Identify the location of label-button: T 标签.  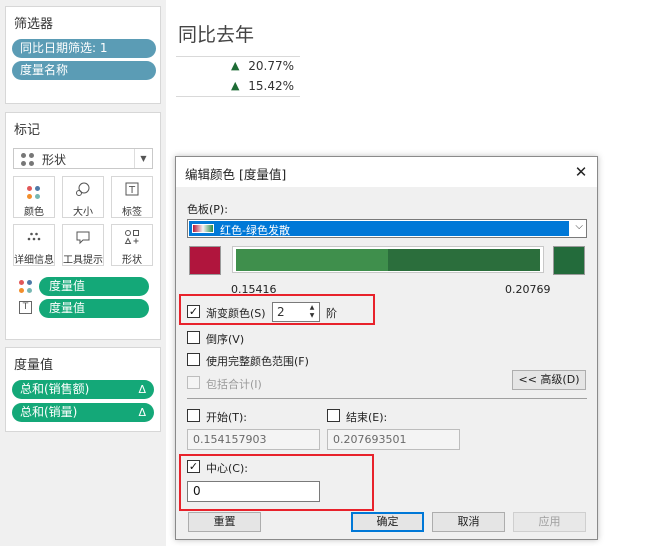
(132, 197).